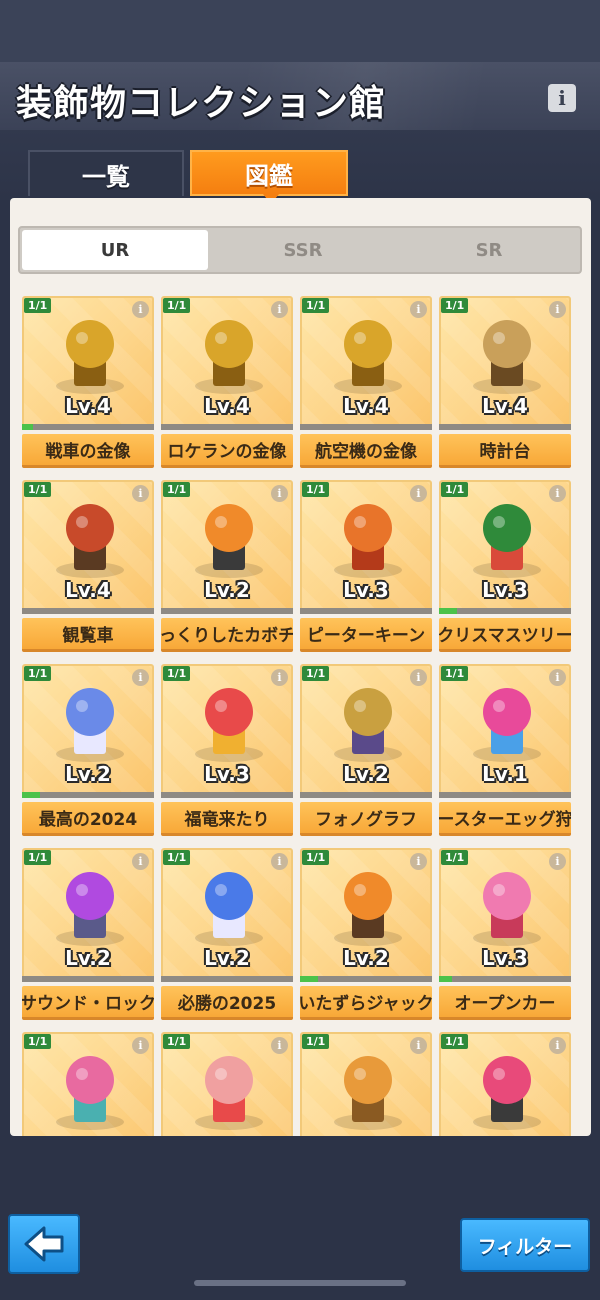  I want to click on dragon-icon, so click(229, 725).